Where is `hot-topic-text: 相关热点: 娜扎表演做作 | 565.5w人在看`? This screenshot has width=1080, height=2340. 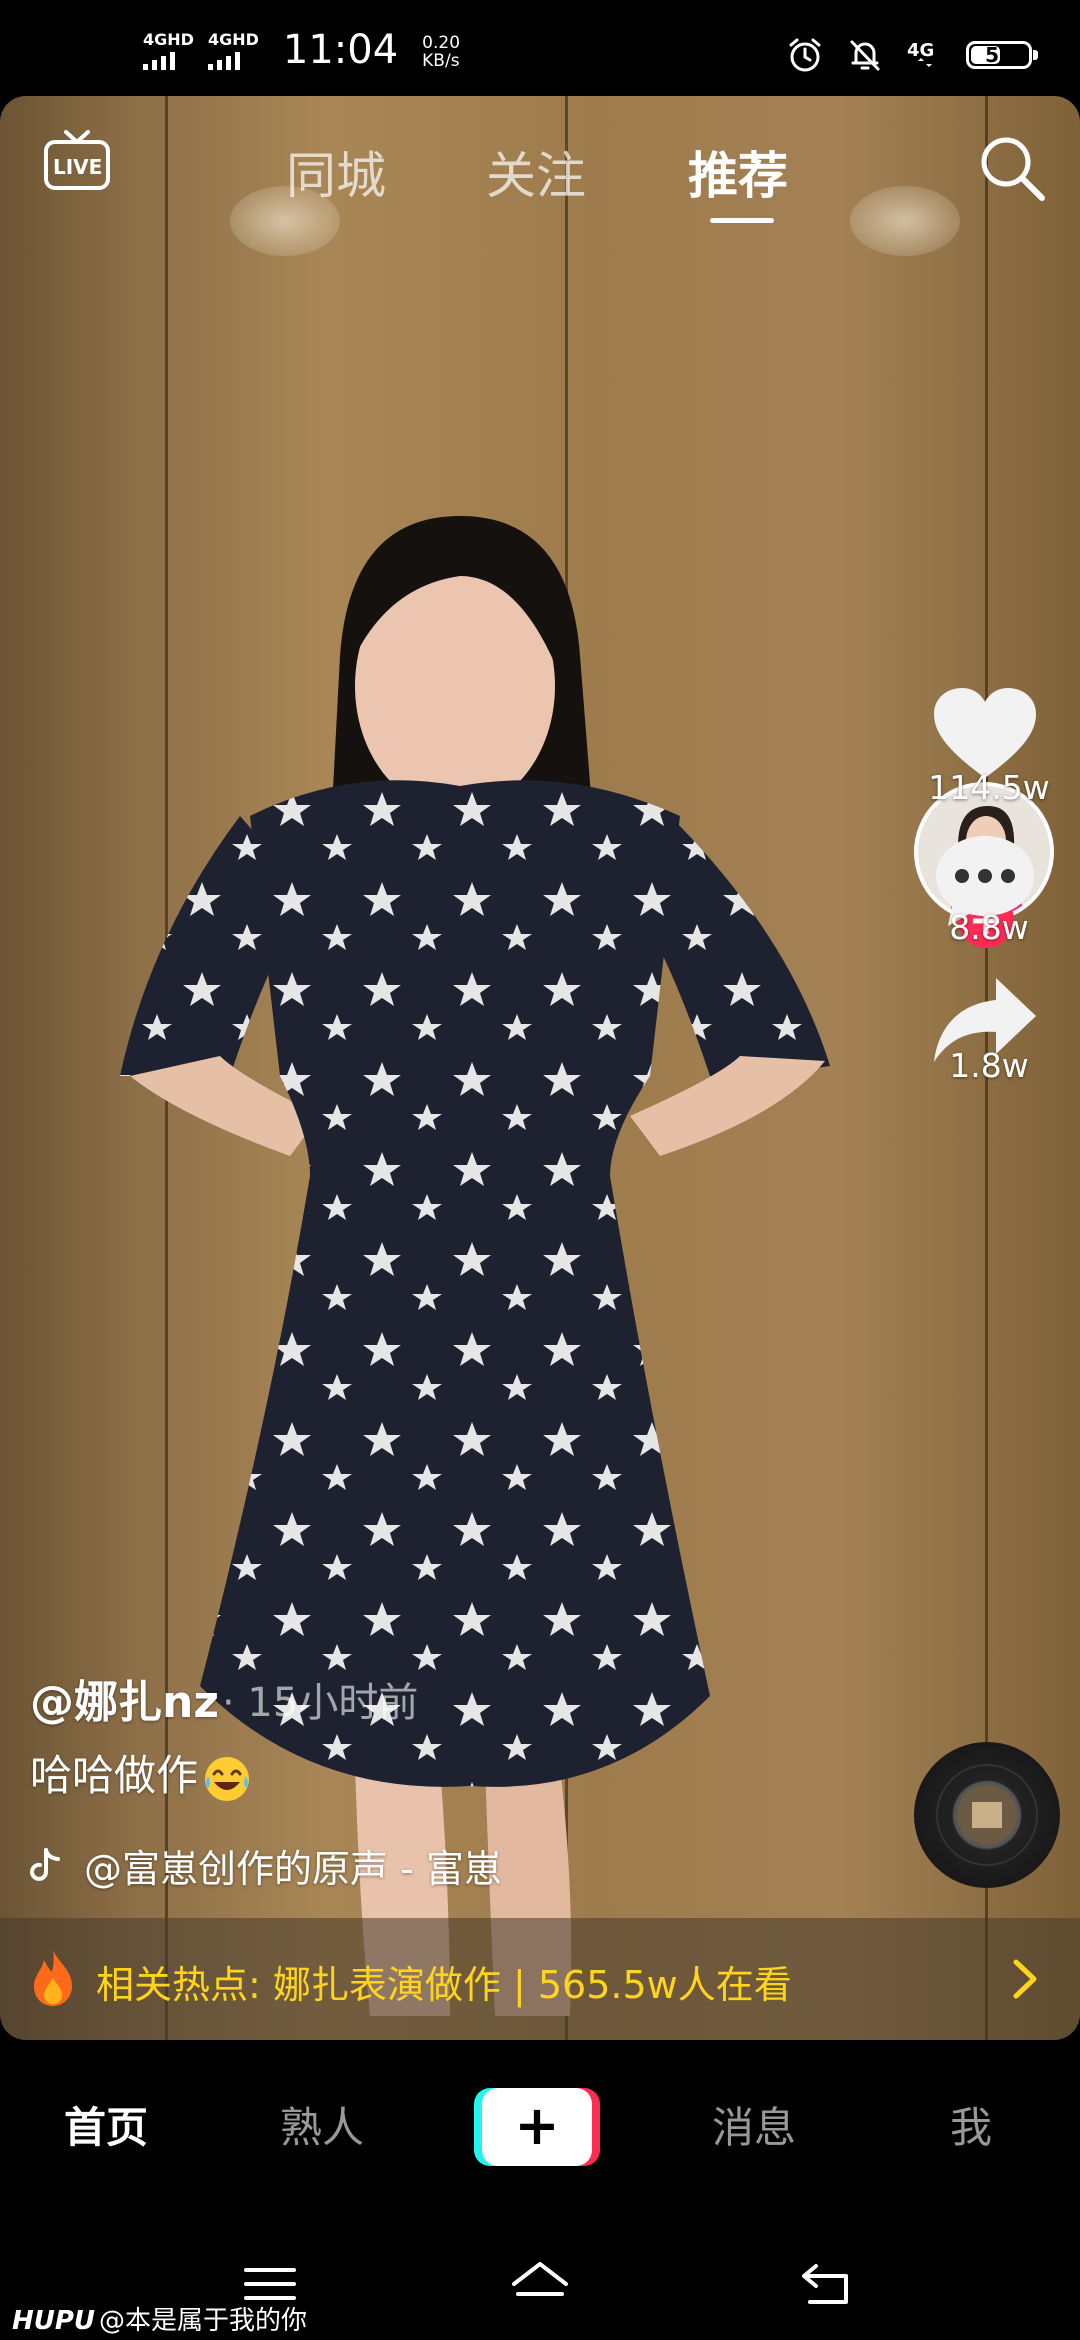 hot-topic-text: 相关热点: 娜扎表演做作 | 565.5w人在看 is located at coordinates (444, 1985).